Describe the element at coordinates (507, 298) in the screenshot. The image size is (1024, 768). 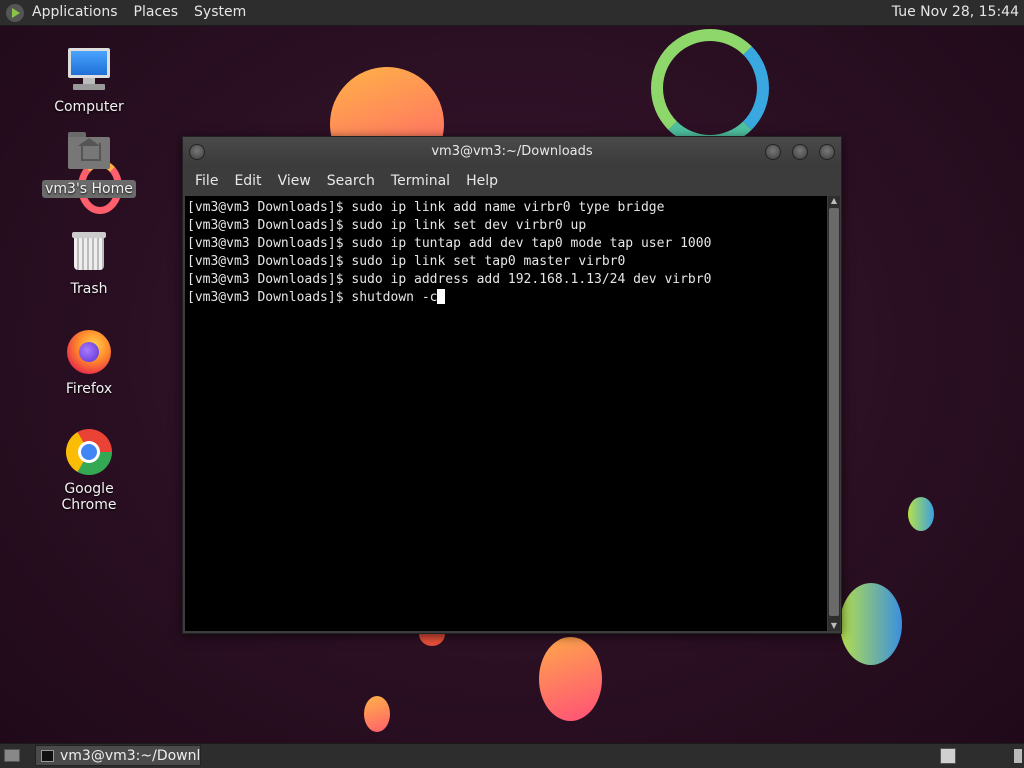
I see `terminal-input-line: [vm3@vm3 Downloads]$ shutdown -c` at that location.